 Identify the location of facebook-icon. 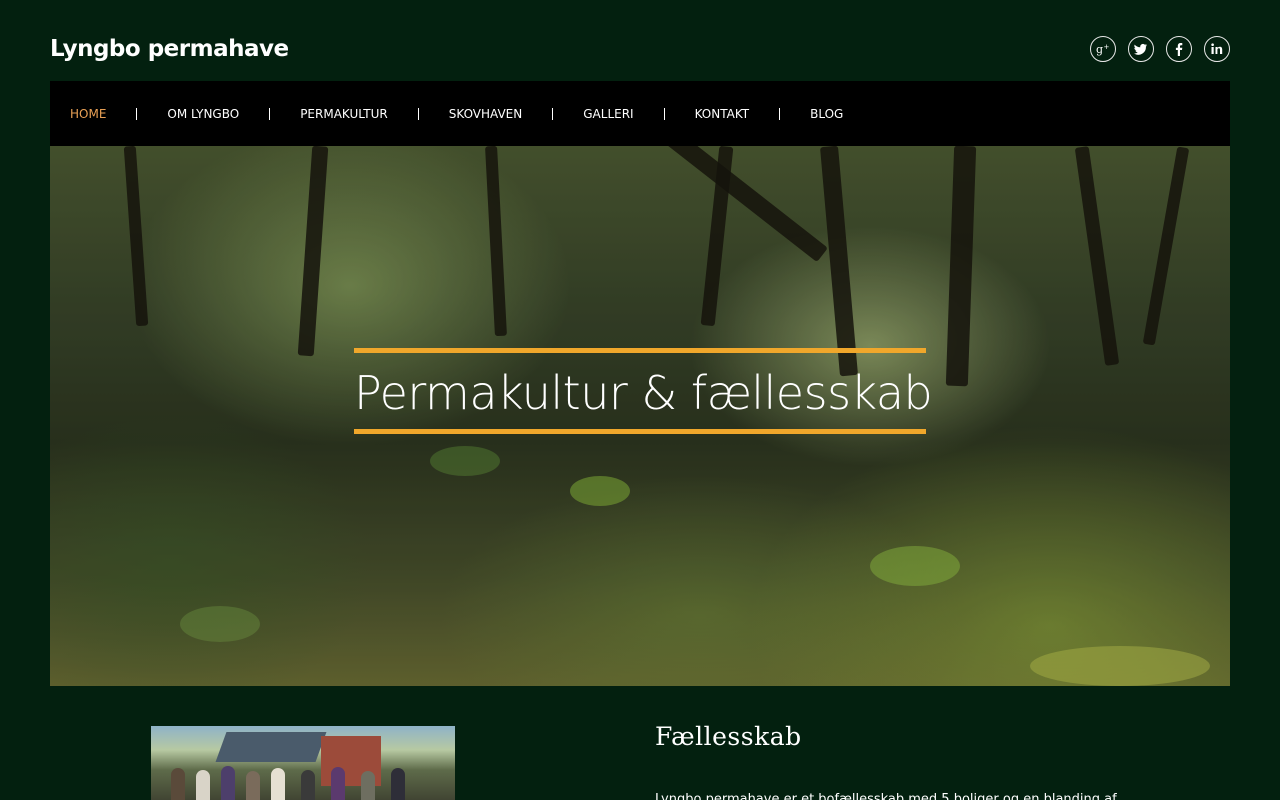
(1179, 49).